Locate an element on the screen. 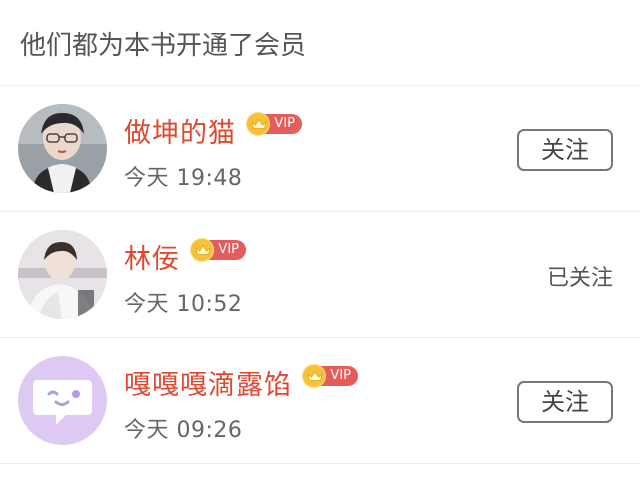  username: 做坤的猫 is located at coordinates (180, 130).